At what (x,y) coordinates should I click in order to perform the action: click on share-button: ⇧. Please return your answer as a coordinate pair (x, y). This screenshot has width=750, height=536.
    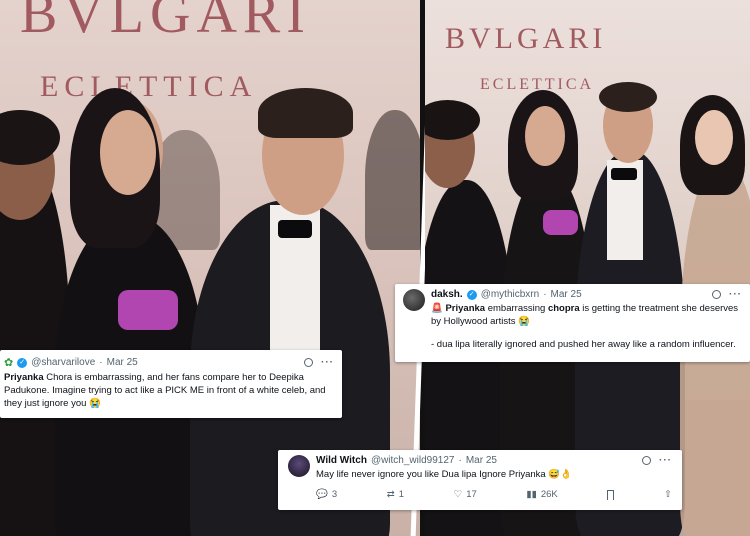
    Looking at the image, I should click on (668, 494).